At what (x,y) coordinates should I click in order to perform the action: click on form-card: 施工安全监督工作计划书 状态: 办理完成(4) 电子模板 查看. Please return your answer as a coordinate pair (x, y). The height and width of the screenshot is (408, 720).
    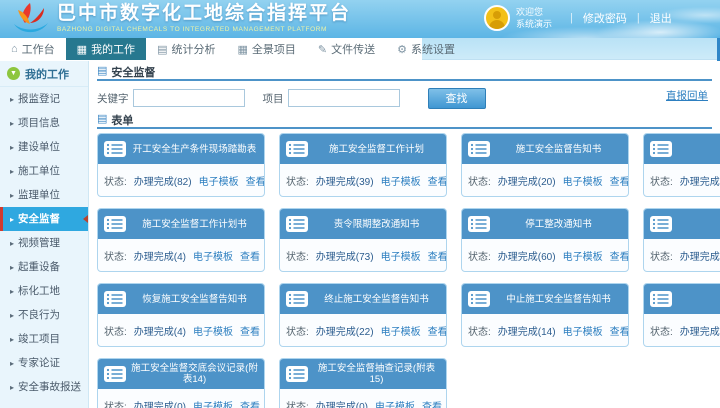
    Looking at the image, I should click on (181, 240).